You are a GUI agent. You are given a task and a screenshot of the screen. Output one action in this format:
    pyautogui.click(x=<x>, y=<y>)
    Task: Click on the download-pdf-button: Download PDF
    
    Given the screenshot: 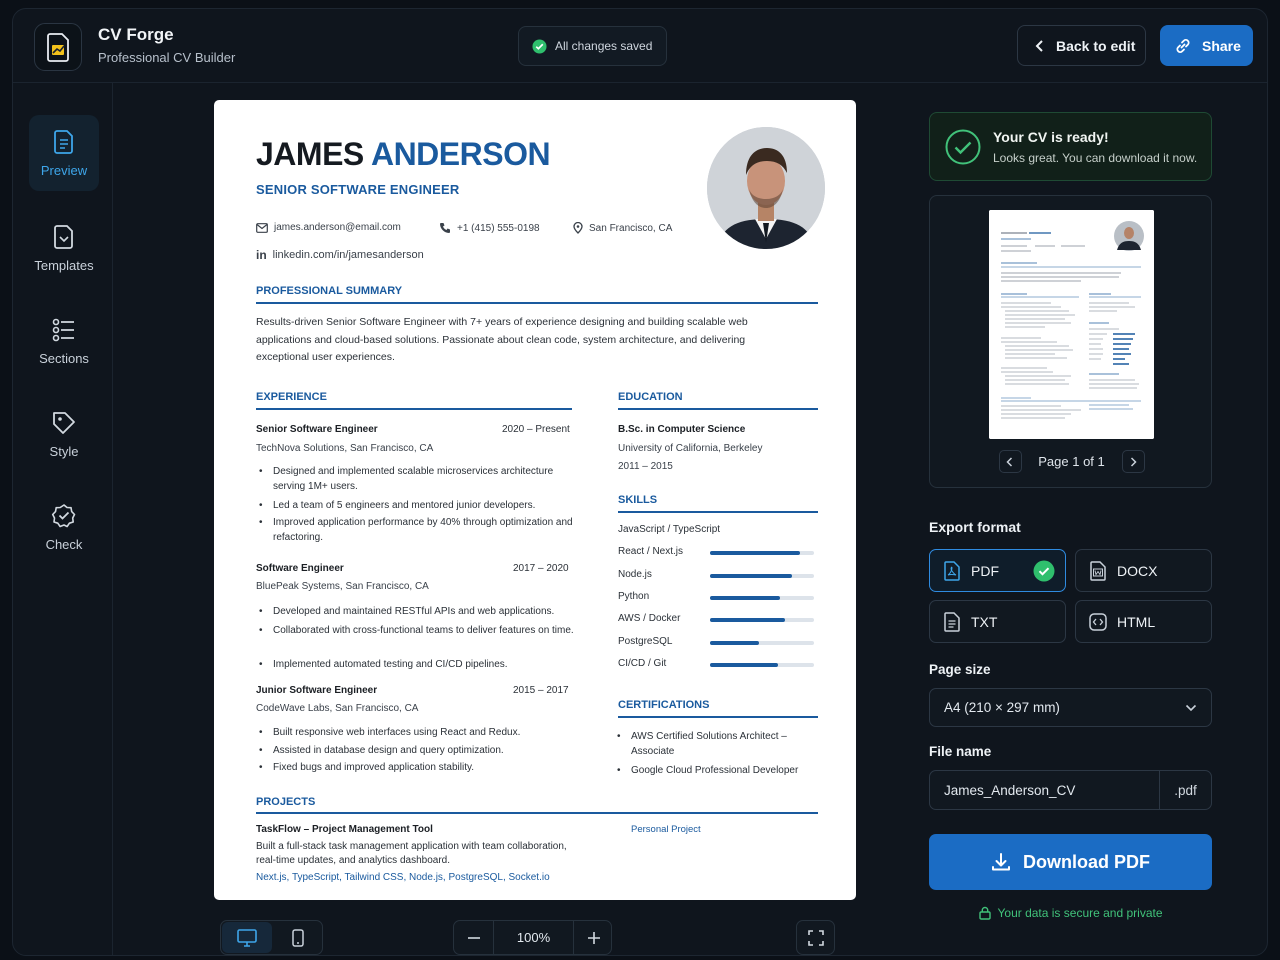 What is the action you would take?
    pyautogui.click(x=1070, y=862)
    